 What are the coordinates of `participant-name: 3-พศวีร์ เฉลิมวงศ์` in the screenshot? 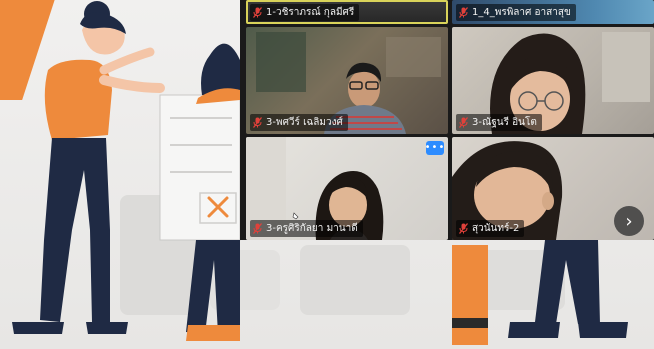 It's located at (304, 122).